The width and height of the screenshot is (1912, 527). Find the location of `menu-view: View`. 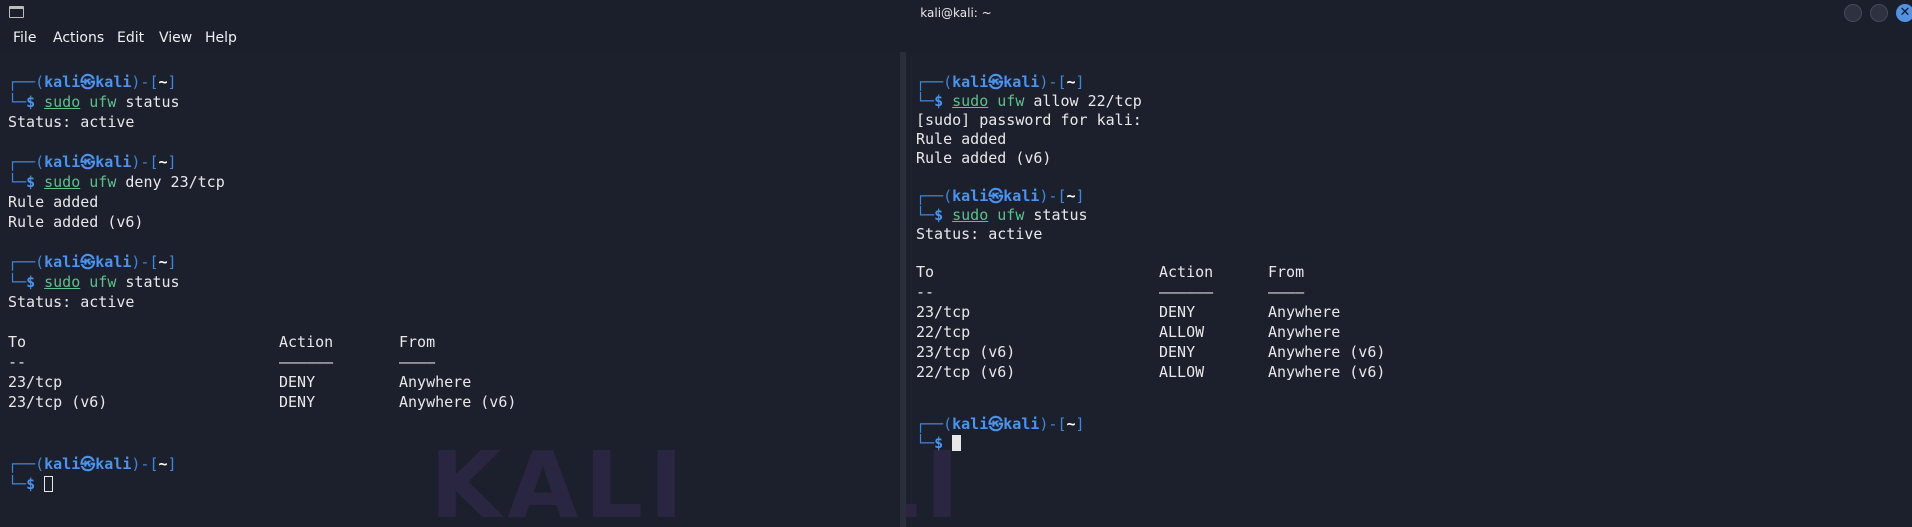

menu-view: View is located at coordinates (175, 38).